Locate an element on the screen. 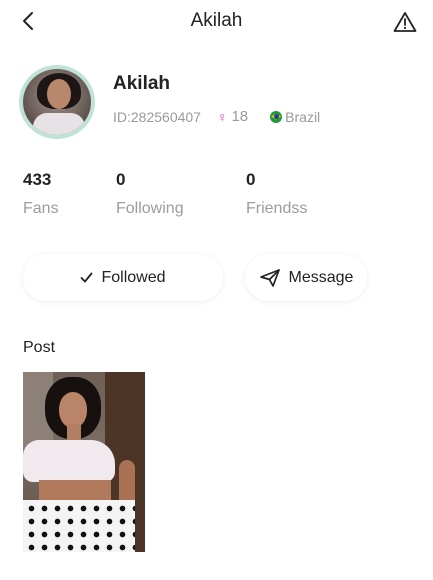  user-id: ID:282560407 is located at coordinates (157, 116).